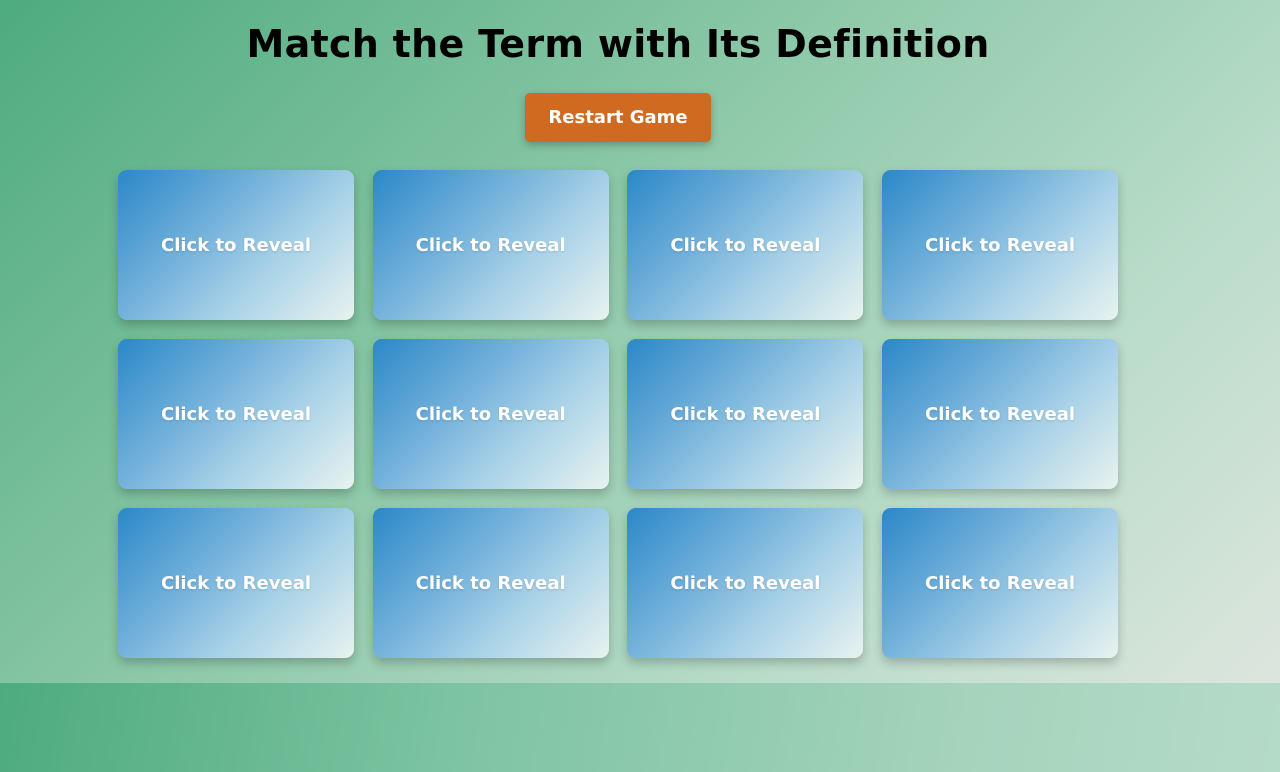  What do you see at coordinates (618, 44) in the screenshot?
I see `game-title: Match the Term with Its Definition` at bounding box center [618, 44].